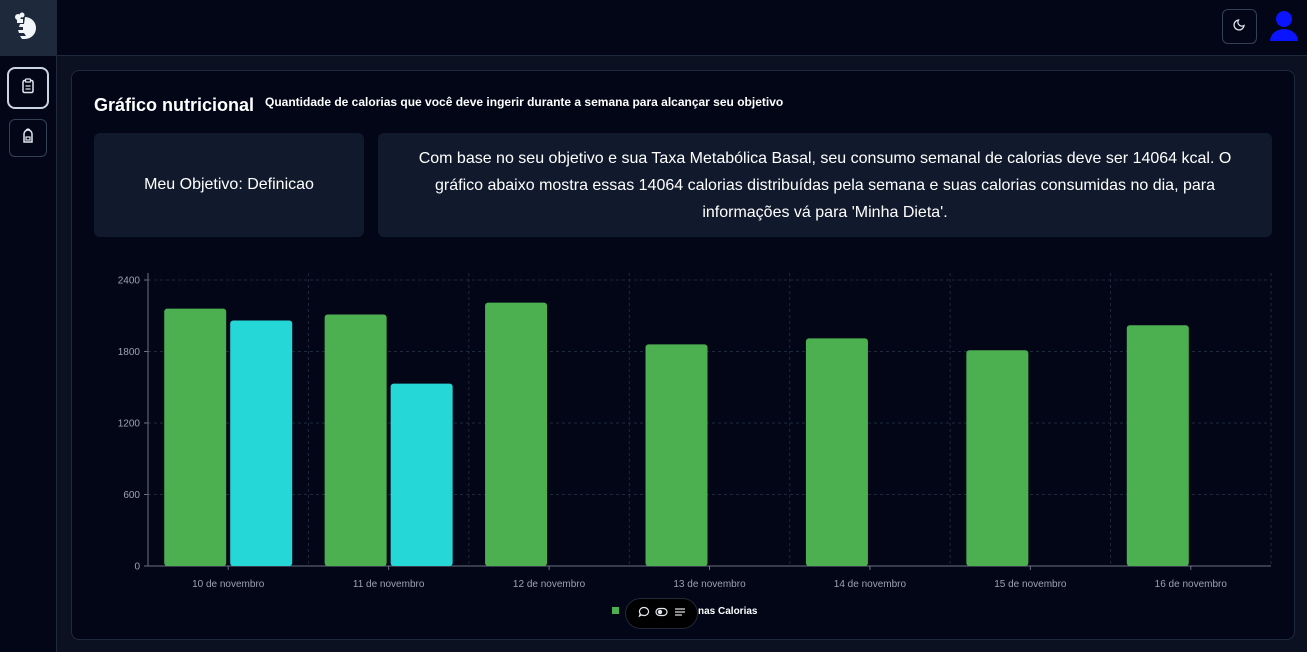 Image resolution: width=1307 pixels, height=652 pixels. I want to click on toggle-icon, so click(661, 614).